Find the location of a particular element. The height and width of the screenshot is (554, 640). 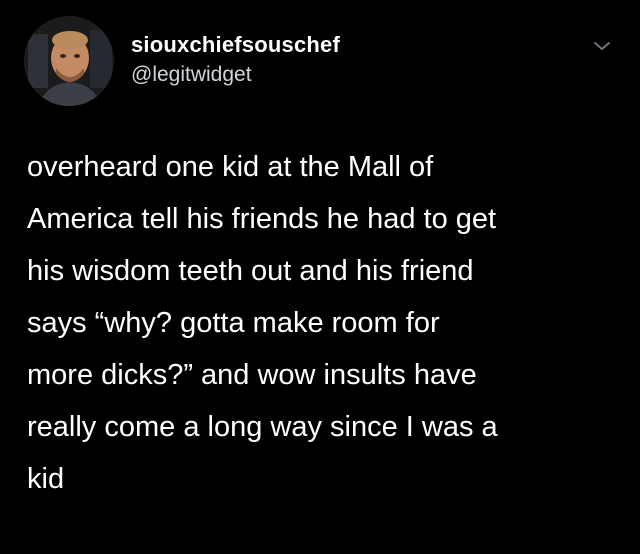

avatar-image is located at coordinates (69, 61).